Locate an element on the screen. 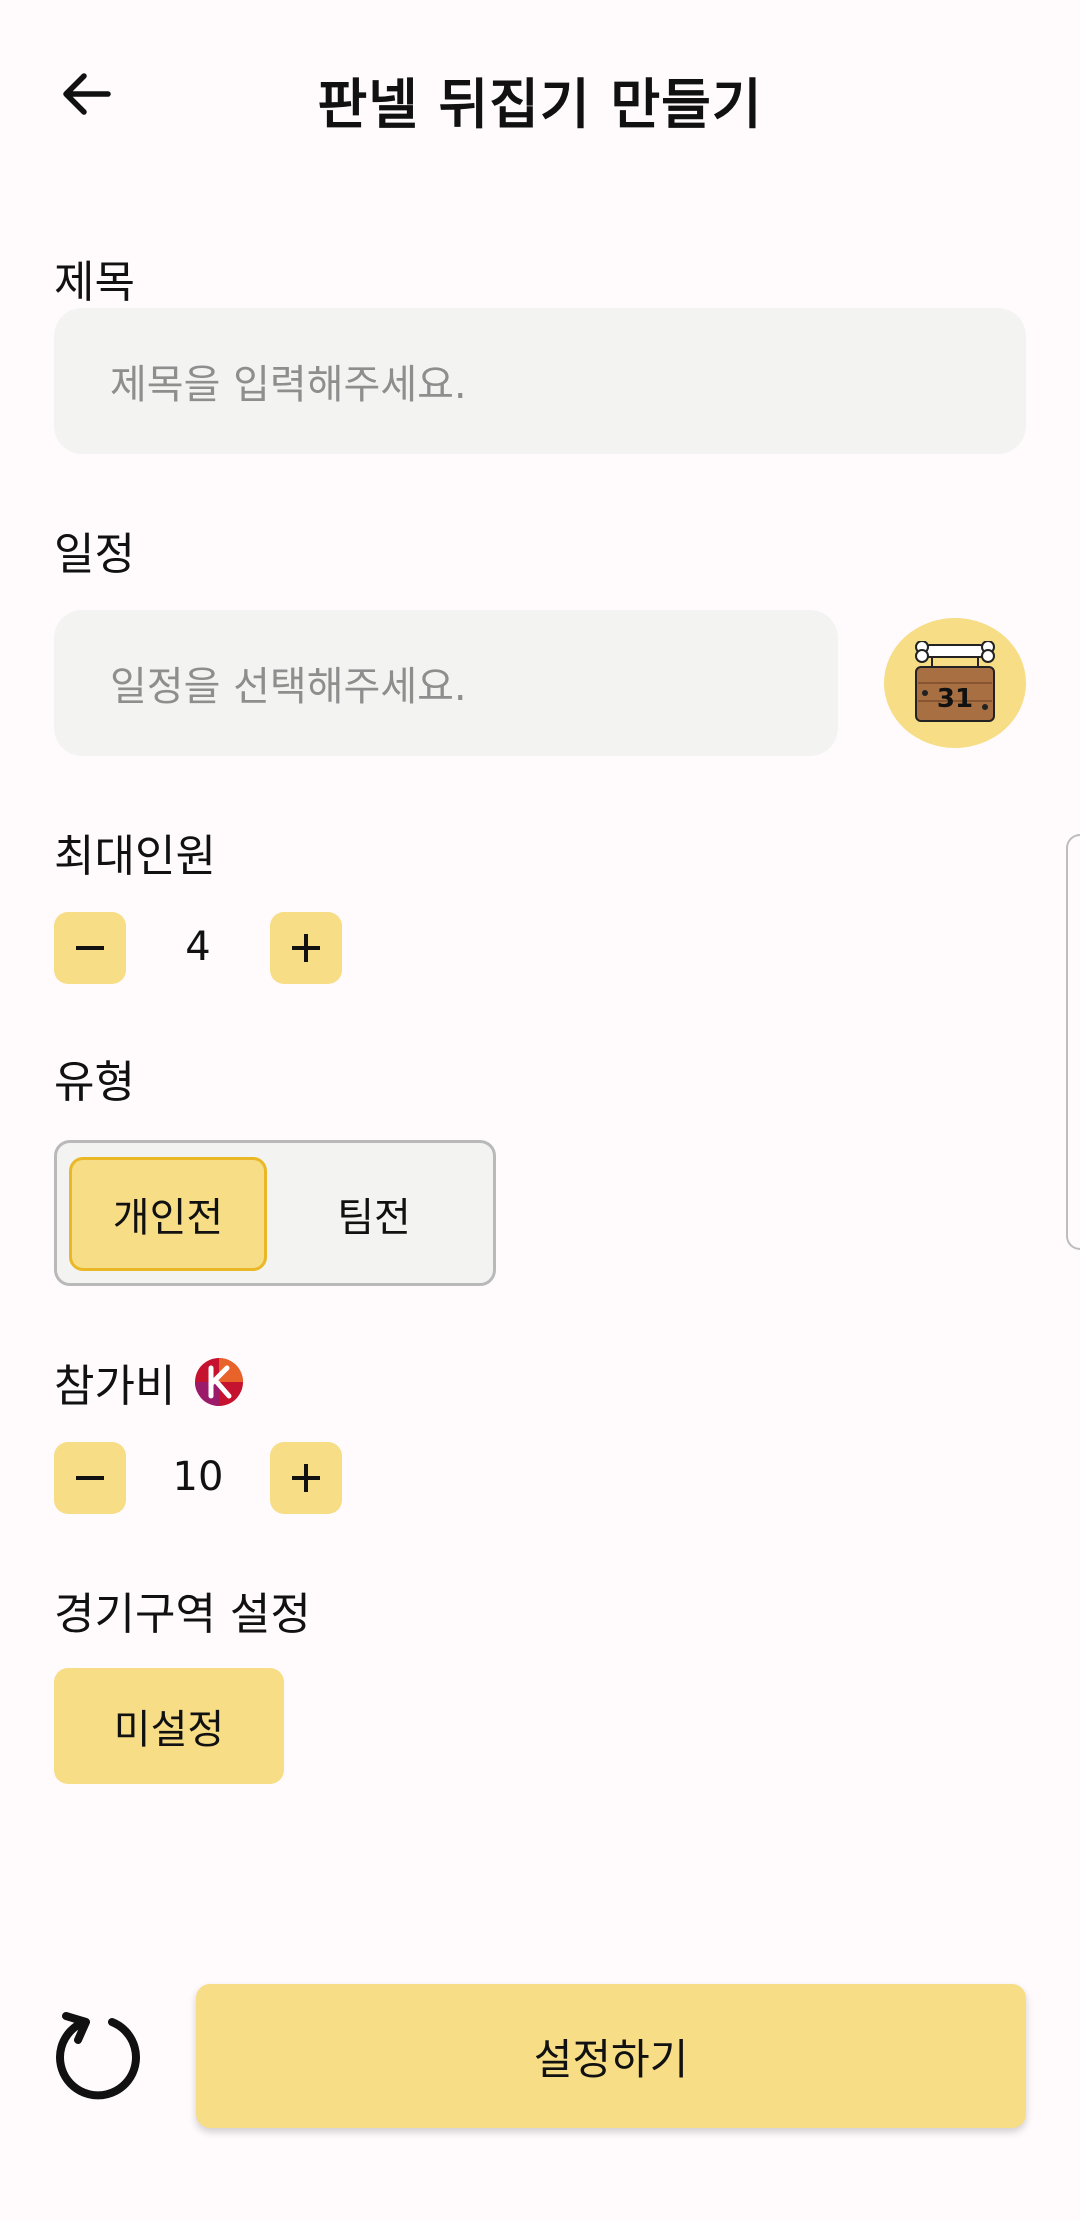 The width and height of the screenshot is (1080, 2220). fee-label-row: 참가비 is located at coordinates (149, 1382).